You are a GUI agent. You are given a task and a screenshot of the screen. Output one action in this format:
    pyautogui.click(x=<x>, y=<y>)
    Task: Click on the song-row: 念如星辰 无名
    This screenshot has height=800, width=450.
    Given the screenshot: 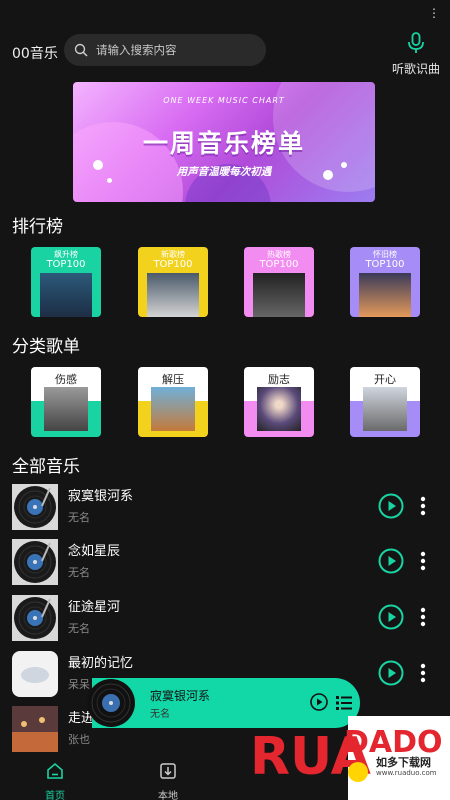 What is the action you would take?
    pyautogui.click(x=225, y=562)
    